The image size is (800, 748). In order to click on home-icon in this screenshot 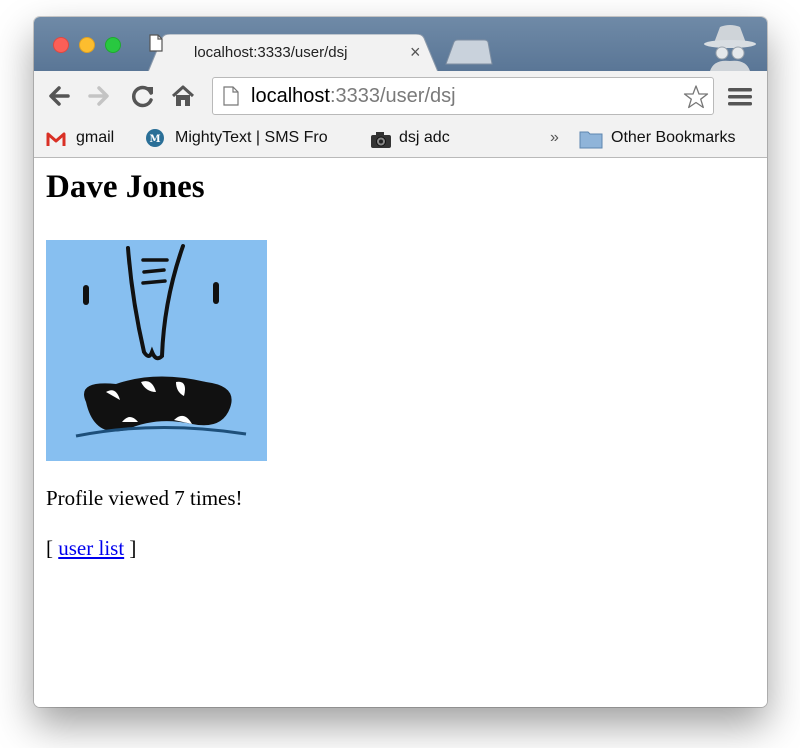, I will do `click(183, 96)`.